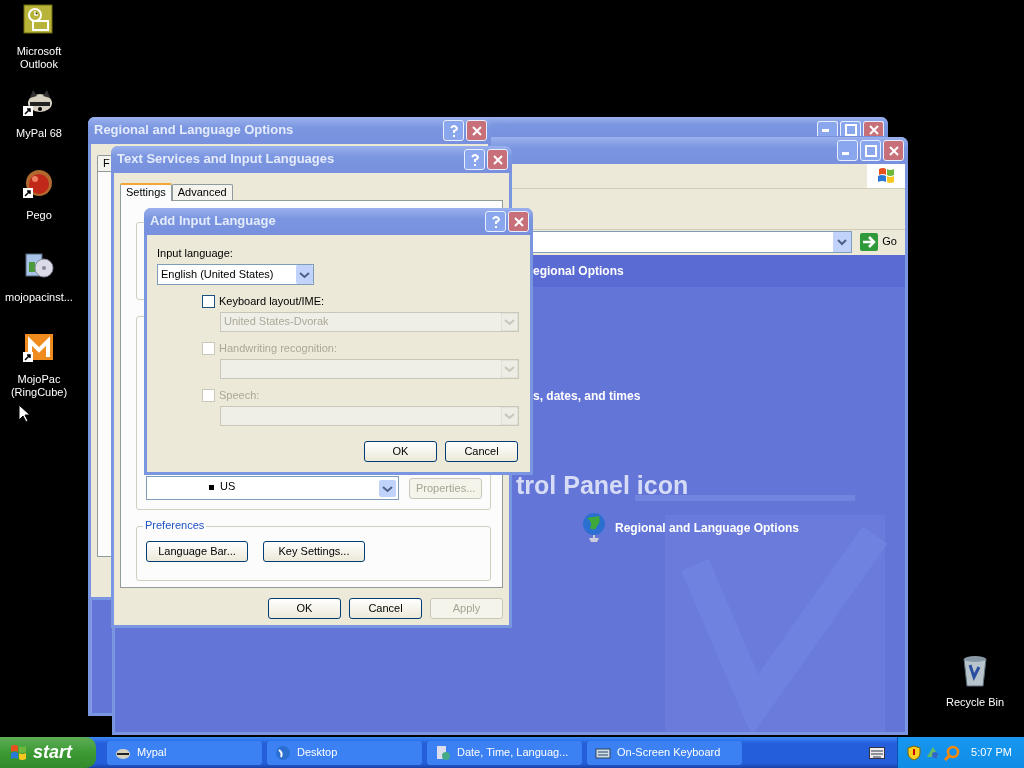  I want to click on icon-label: Pego, so click(39, 215).